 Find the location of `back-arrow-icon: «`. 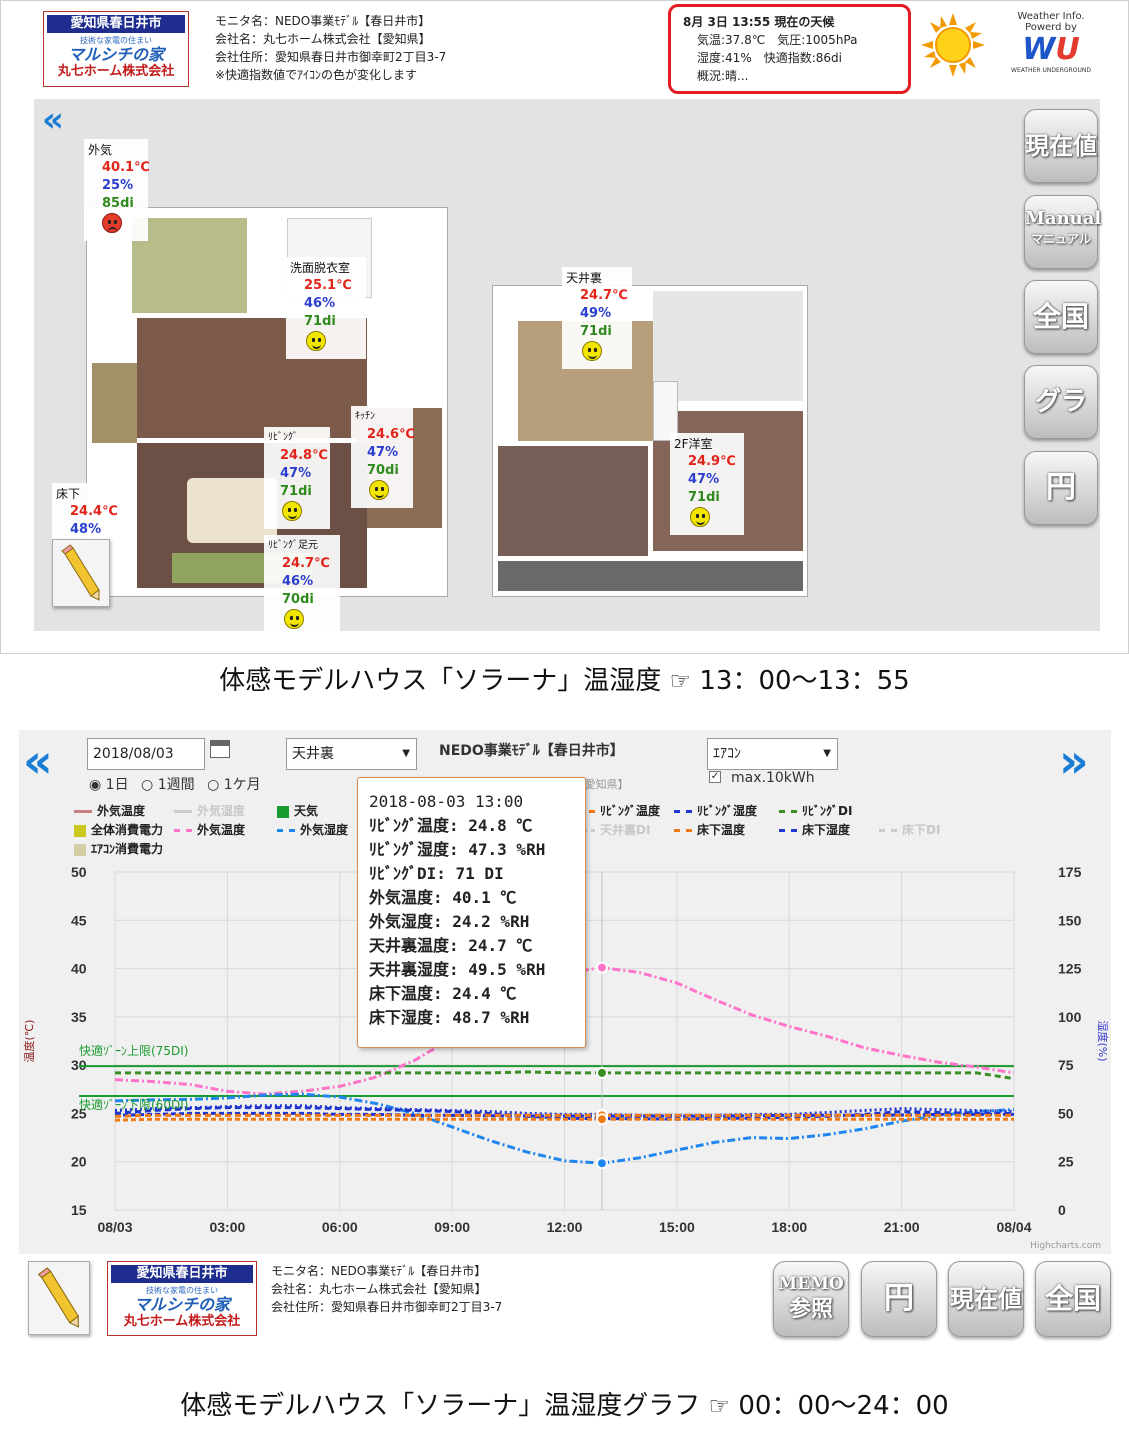

back-arrow-icon: « is located at coordinates (53, 120).